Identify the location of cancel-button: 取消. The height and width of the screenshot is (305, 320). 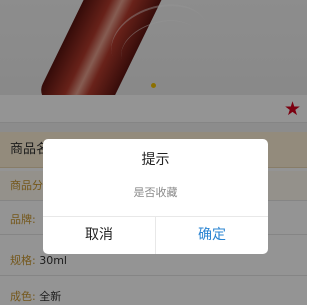
(99, 235).